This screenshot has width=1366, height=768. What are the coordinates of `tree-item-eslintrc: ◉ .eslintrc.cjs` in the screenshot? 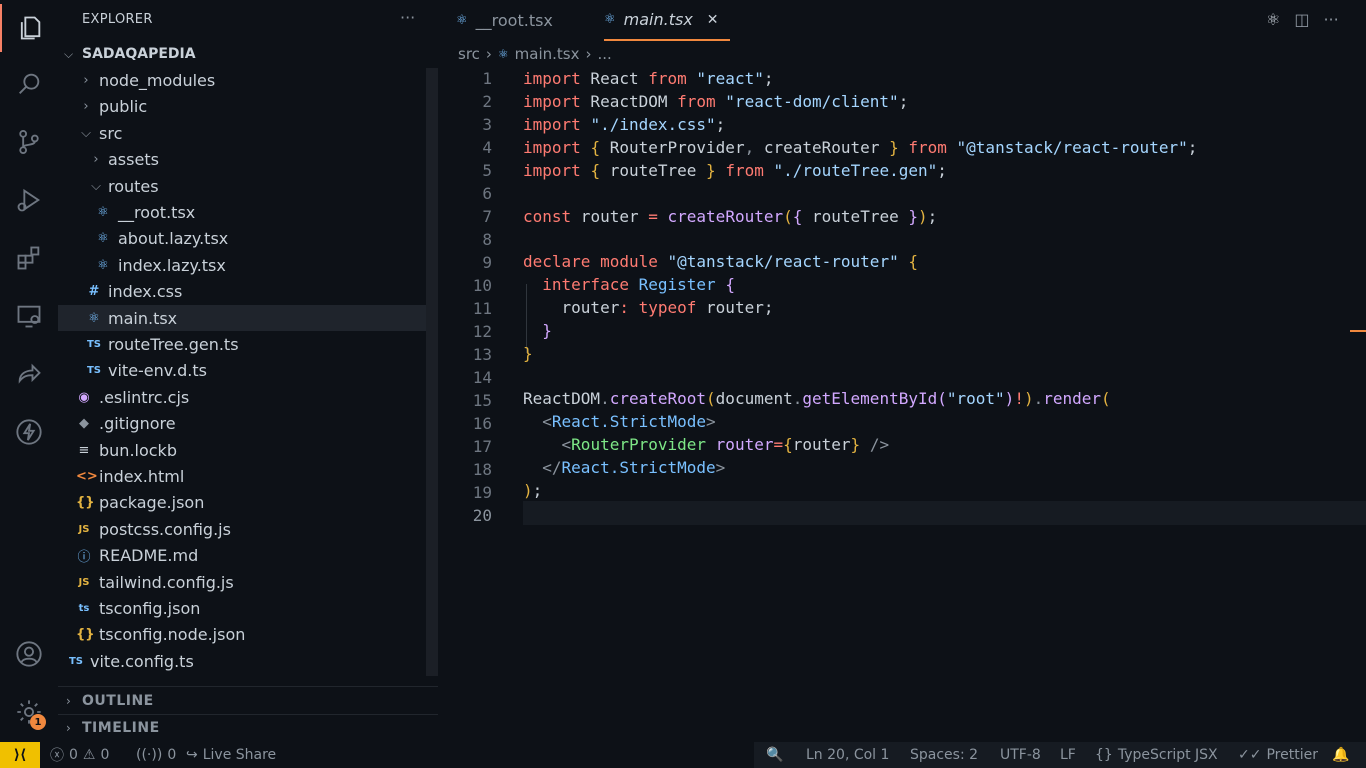 It's located at (242, 397).